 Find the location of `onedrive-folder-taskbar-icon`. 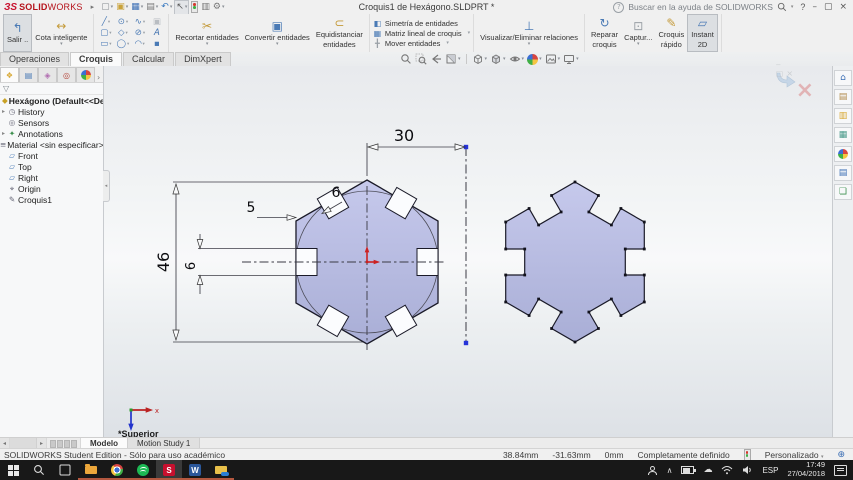

onedrive-folder-taskbar-icon is located at coordinates (221, 470).